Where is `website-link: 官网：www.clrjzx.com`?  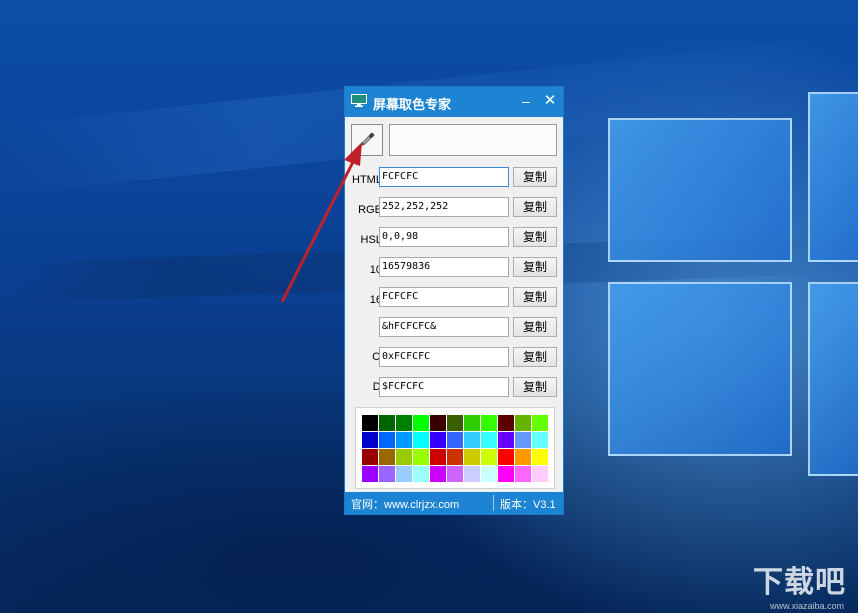
website-link: 官网：www.clrjzx.com is located at coordinates (405, 504).